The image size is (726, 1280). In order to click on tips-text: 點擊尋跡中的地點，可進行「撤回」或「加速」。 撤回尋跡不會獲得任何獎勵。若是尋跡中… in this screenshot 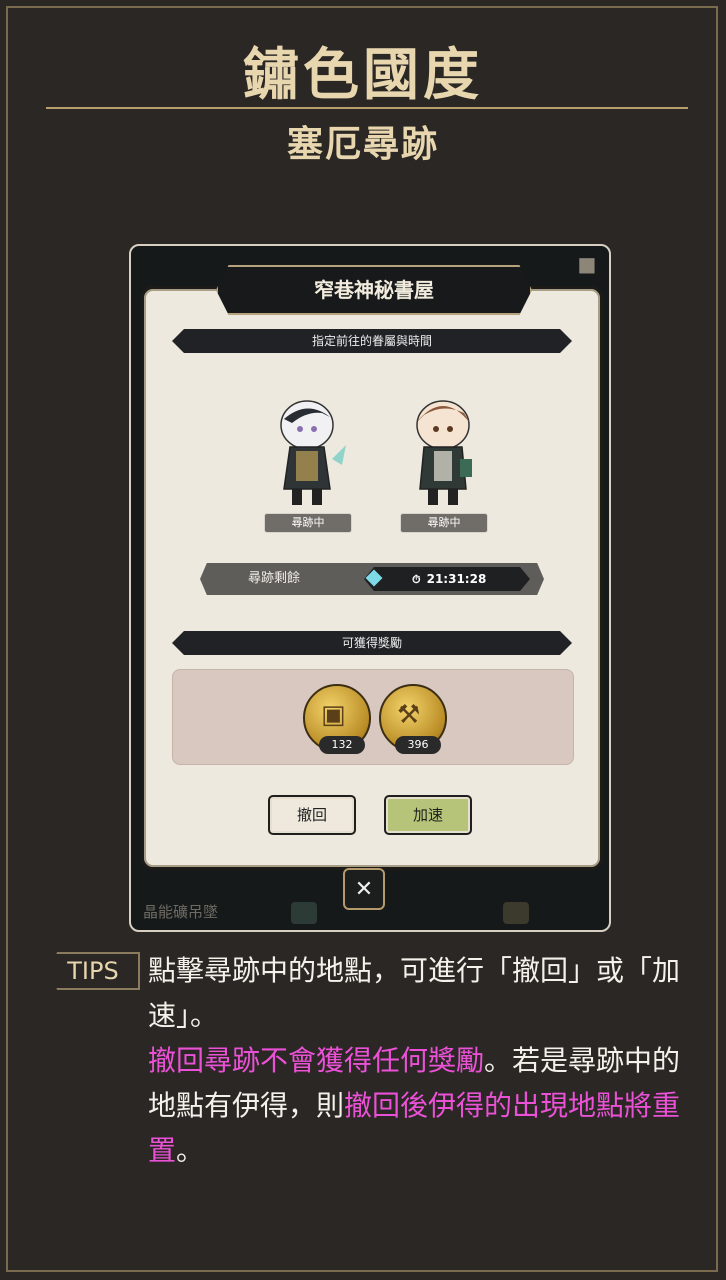, I will do `click(418, 1060)`.